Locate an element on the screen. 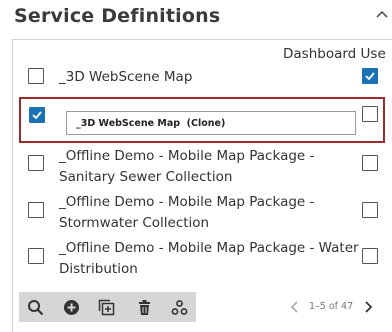 Image resolution: width=392 pixels, height=332 pixels. pager-status: 1–5 of 47 is located at coordinates (331, 306).